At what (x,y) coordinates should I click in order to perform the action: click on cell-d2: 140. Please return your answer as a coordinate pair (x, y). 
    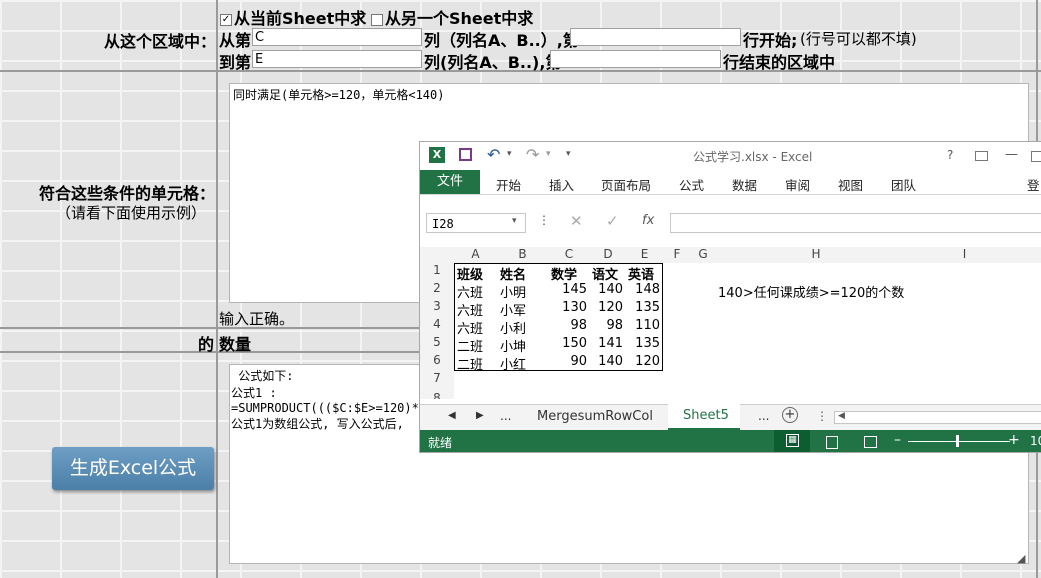
    Looking at the image, I should click on (606, 289).